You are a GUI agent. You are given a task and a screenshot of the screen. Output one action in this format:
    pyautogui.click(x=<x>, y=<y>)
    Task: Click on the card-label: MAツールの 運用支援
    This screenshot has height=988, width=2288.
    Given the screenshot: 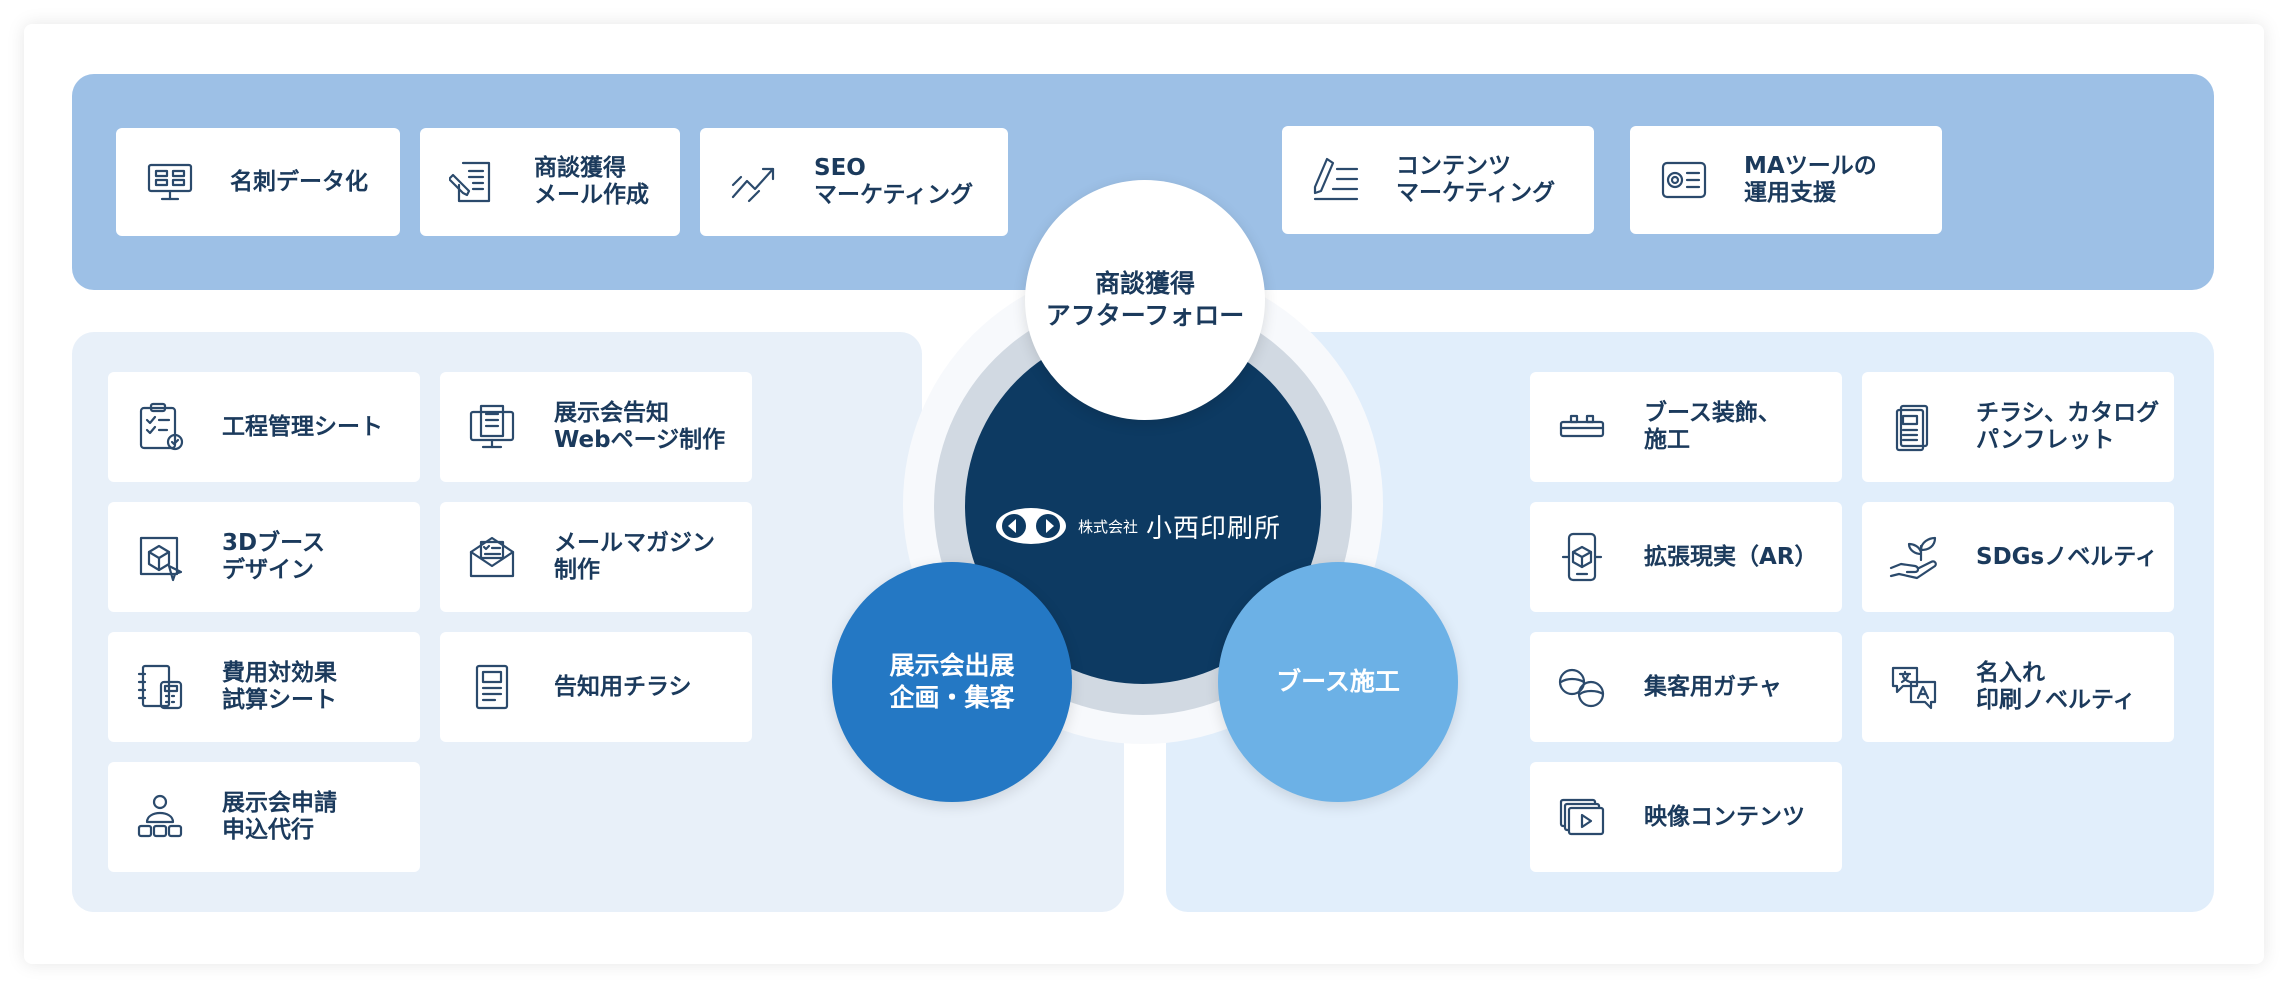 What is the action you would take?
    pyautogui.click(x=1810, y=179)
    